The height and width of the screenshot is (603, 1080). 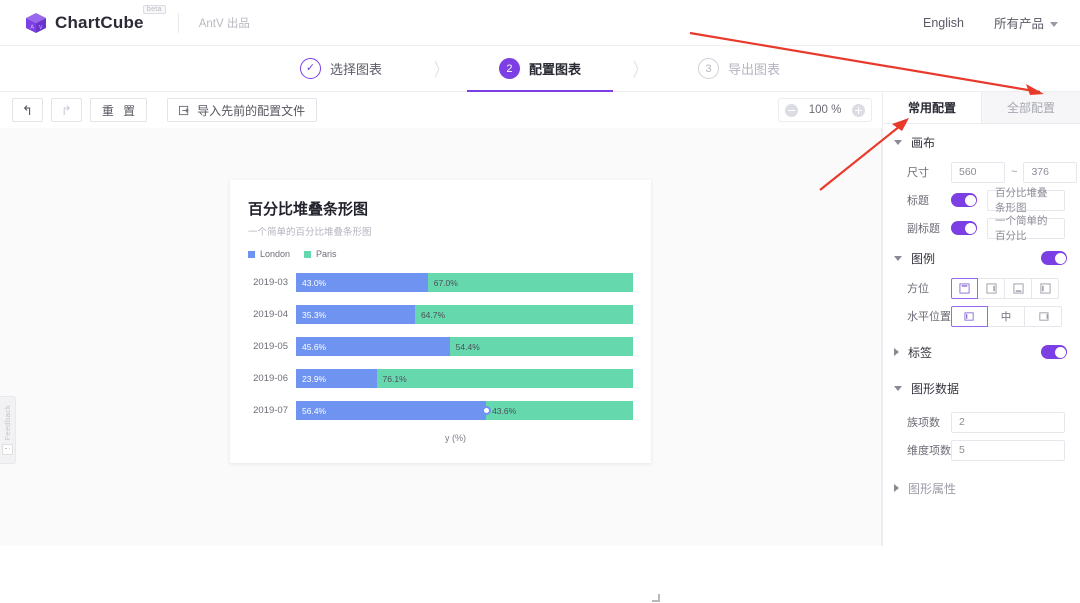 I want to click on bar-segment-value: 76.1%, so click(x=394, y=378).